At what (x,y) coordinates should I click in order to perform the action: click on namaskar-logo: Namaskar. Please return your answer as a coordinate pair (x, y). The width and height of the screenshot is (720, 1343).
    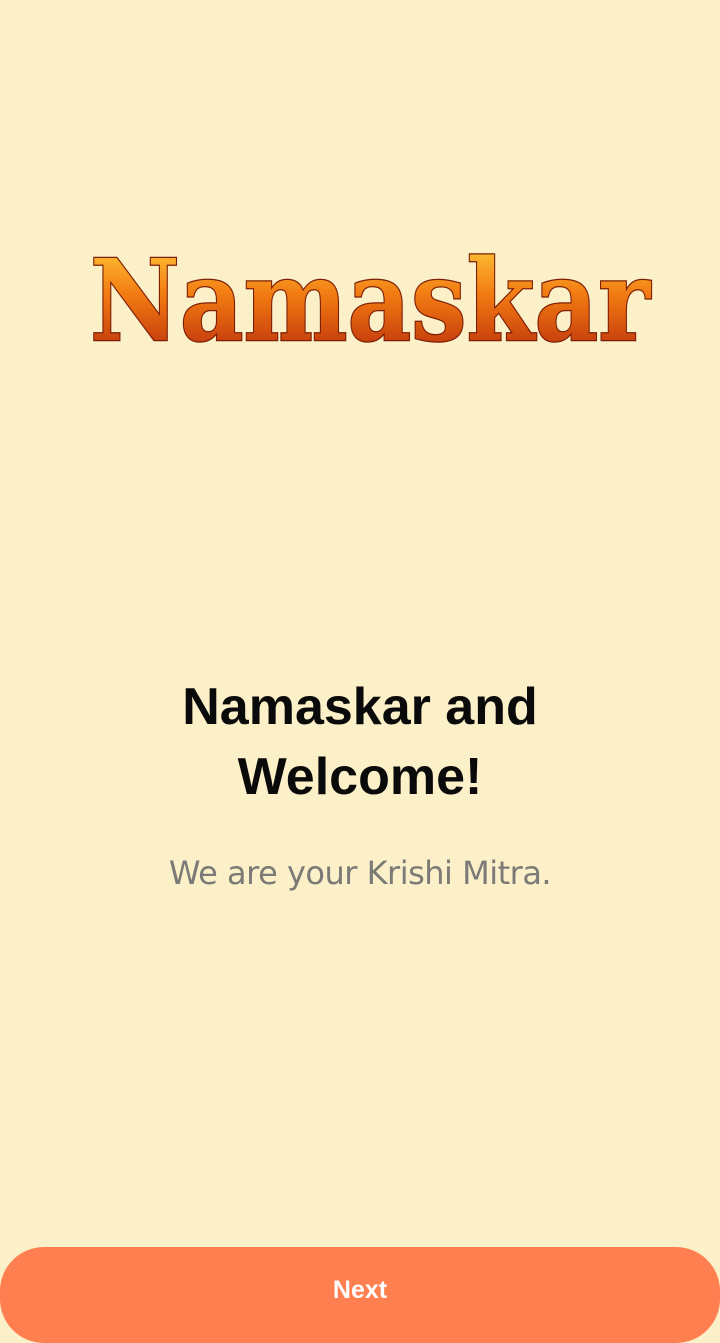
    Looking at the image, I should click on (360, 297).